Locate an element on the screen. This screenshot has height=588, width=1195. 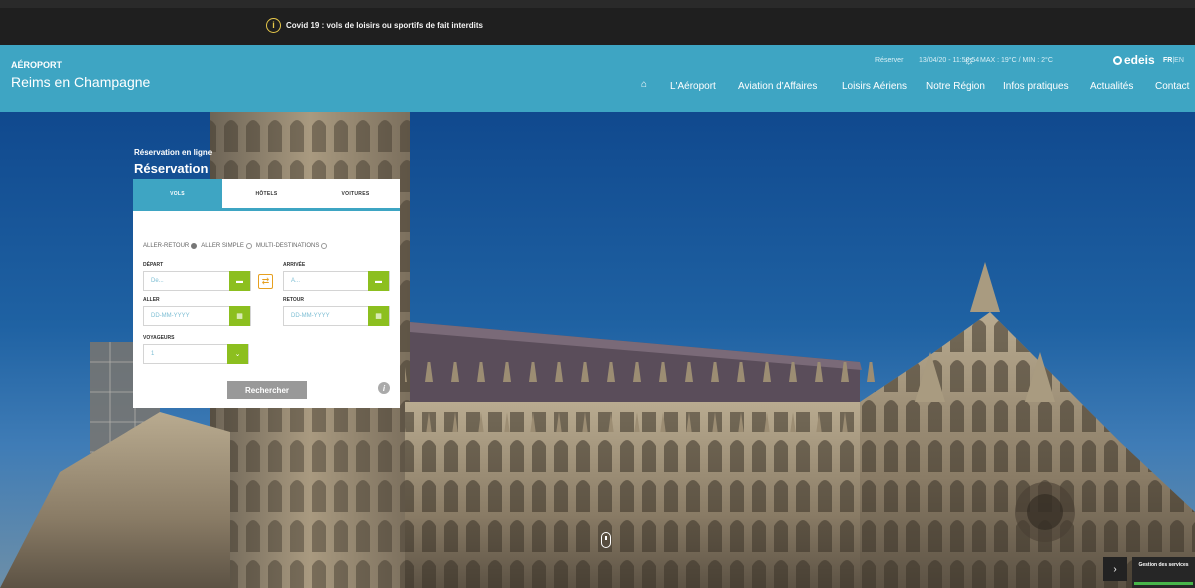
lang-fr: FR is located at coordinates (1167, 60).